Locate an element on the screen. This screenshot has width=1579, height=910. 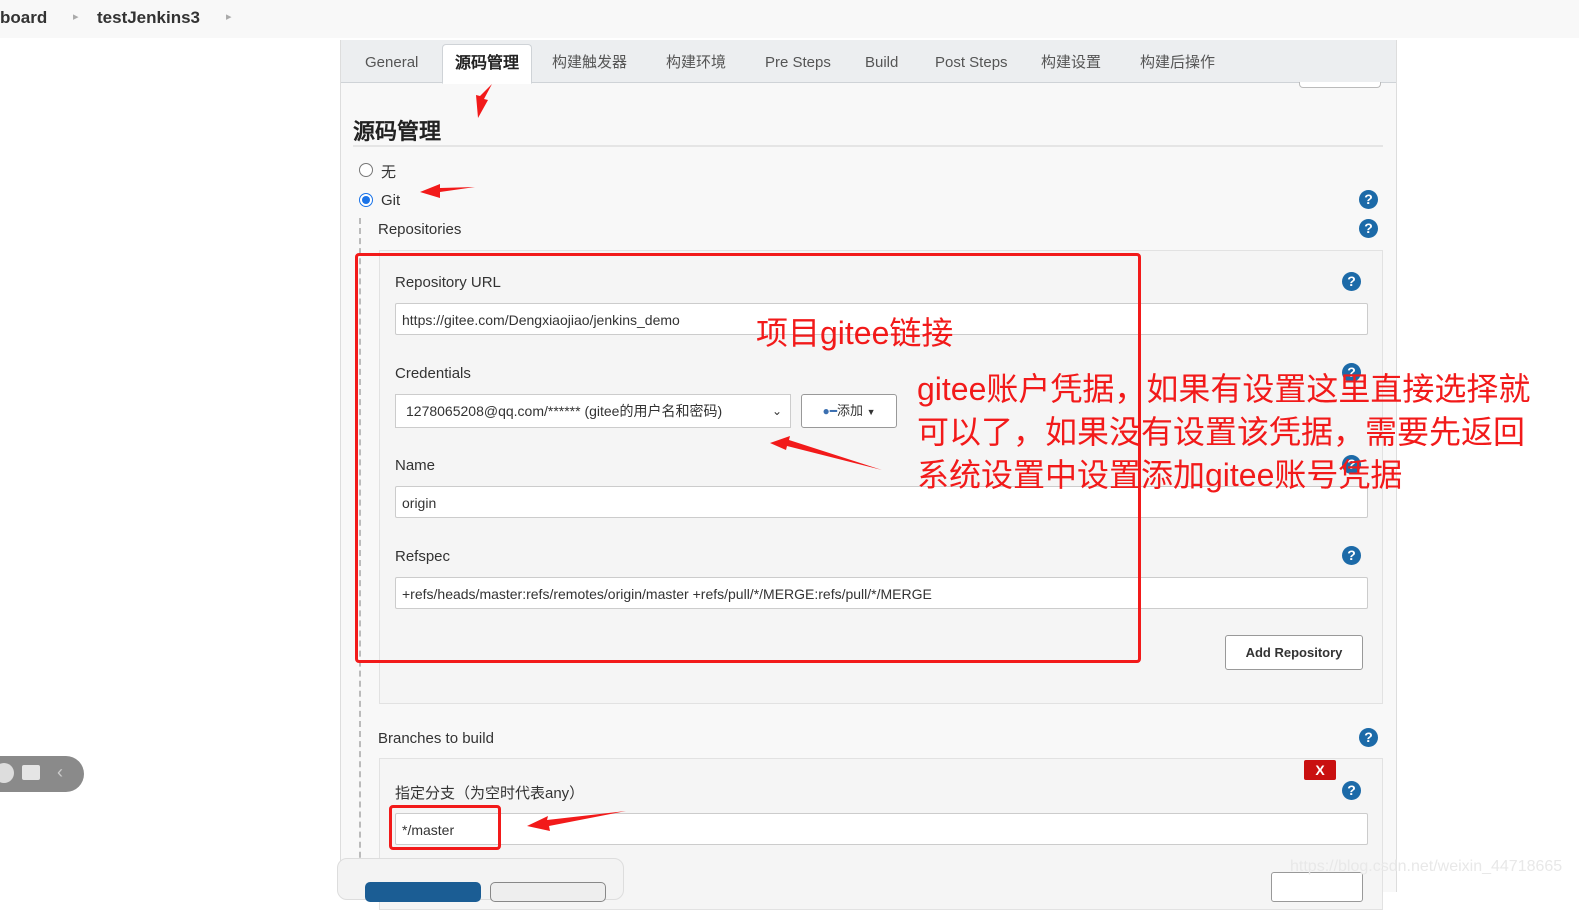
chevron-left-icon: ‹ is located at coordinates (60, 772).